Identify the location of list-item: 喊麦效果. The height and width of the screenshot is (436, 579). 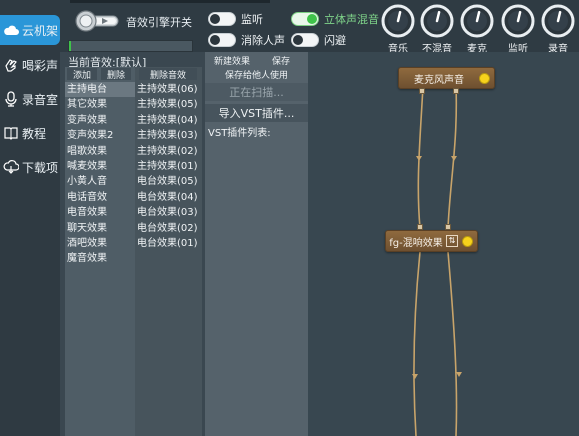
(100, 166).